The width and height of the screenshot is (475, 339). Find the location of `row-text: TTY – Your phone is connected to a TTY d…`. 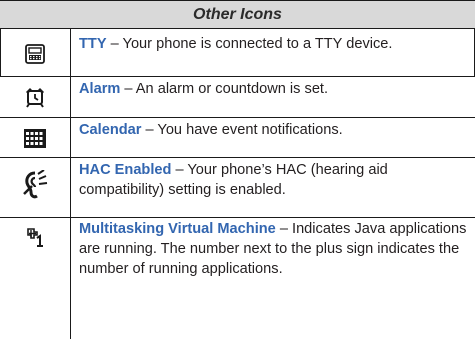

row-text: TTY – Your phone is connected to a TTY d… is located at coordinates (274, 44).